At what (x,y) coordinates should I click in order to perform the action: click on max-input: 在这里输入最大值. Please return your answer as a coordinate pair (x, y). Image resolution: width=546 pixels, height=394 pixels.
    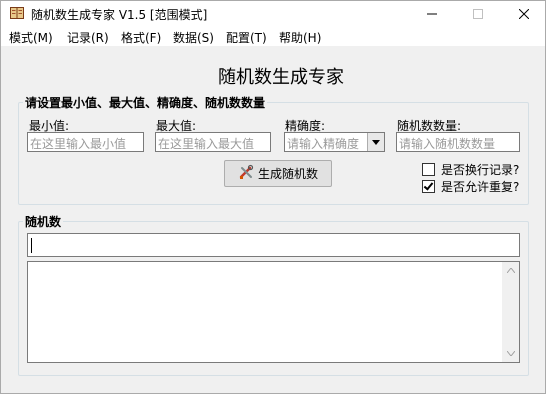
    Looking at the image, I should click on (213, 142).